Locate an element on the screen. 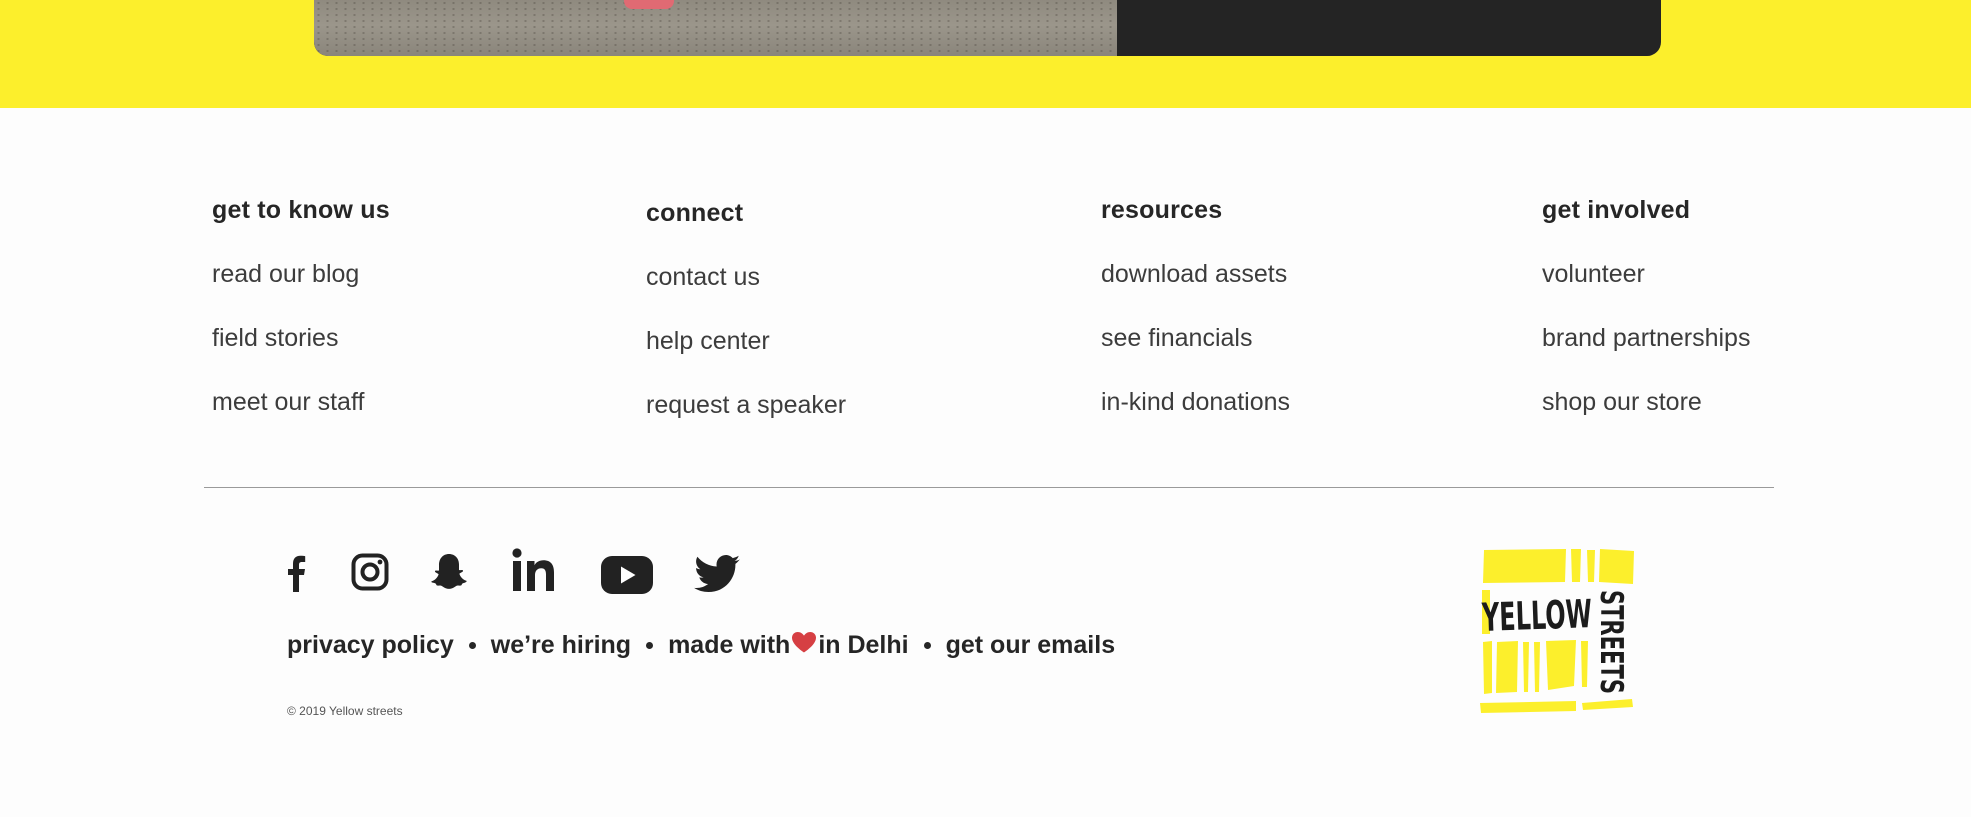  footer-heading: get involved is located at coordinates (1616, 210).